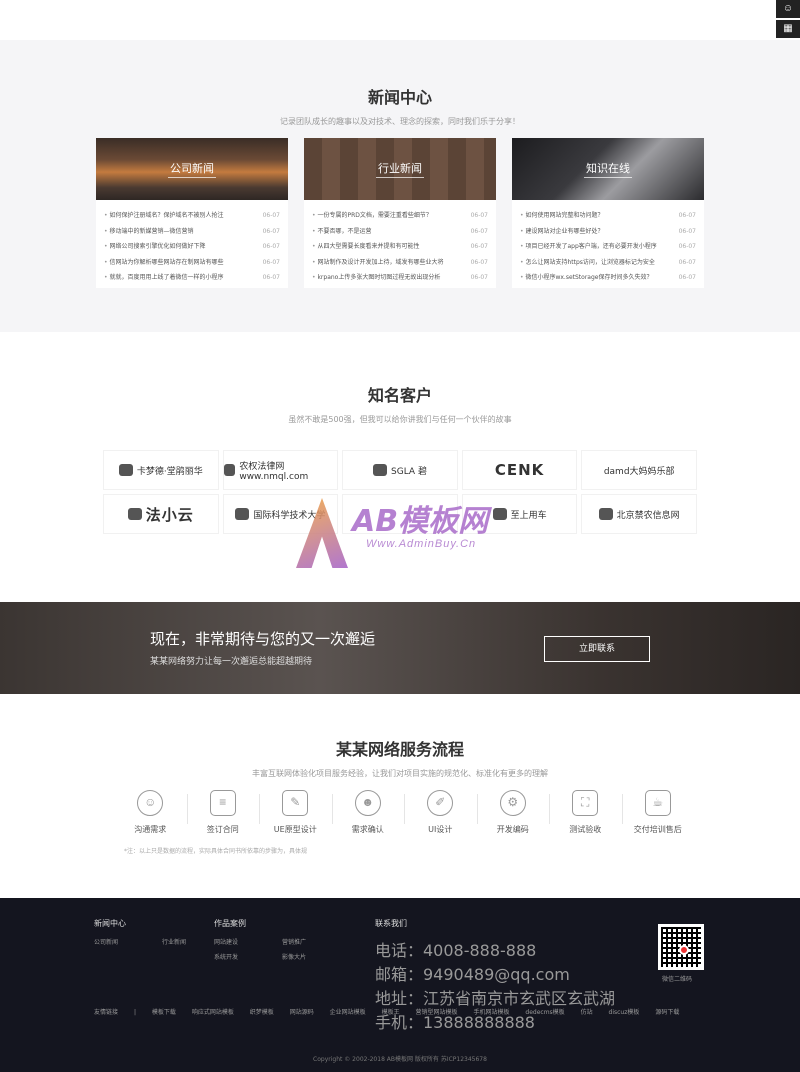  Describe the element at coordinates (391, 1012) in the screenshot. I see `friend-link: 模板王` at that location.